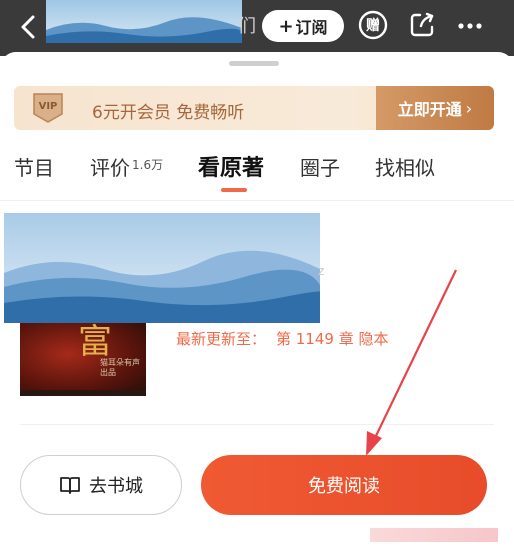 The image size is (514, 553). What do you see at coordinates (247, 26) in the screenshot?
I see `title-text: 们` at bounding box center [247, 26].